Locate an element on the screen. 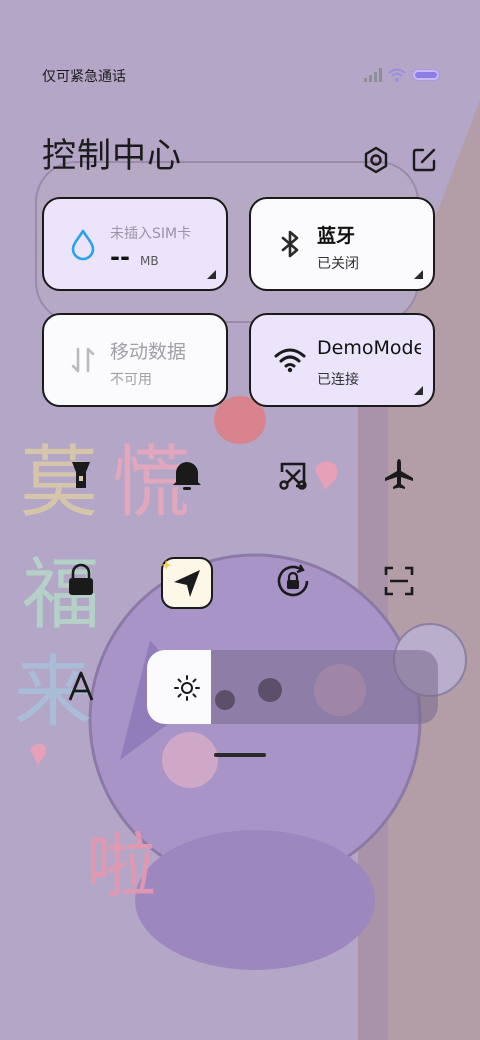 Image resolution: width=480 pixels, height=1040 pixels. settings-button is located at coordinates (376, 160).